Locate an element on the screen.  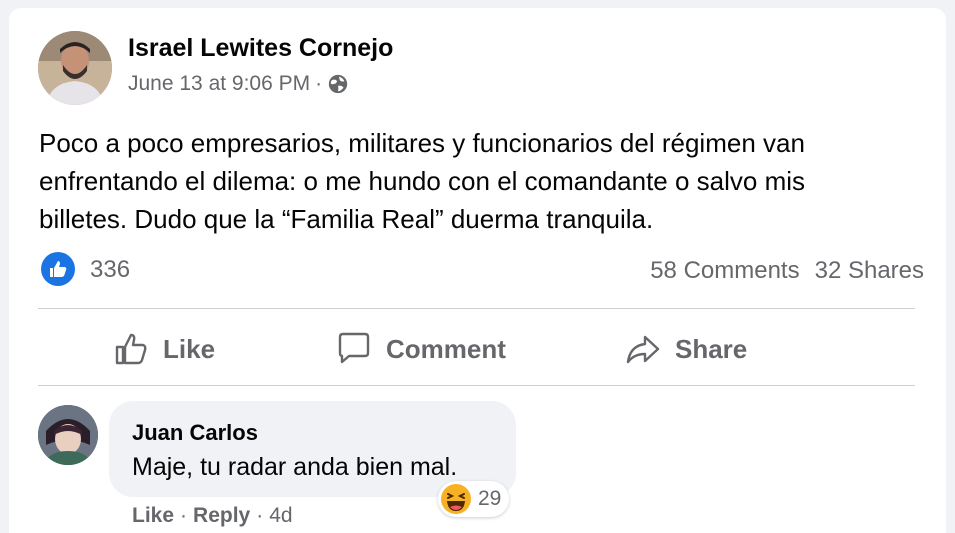
commenter-avatar is located at coordinates (68, 435).